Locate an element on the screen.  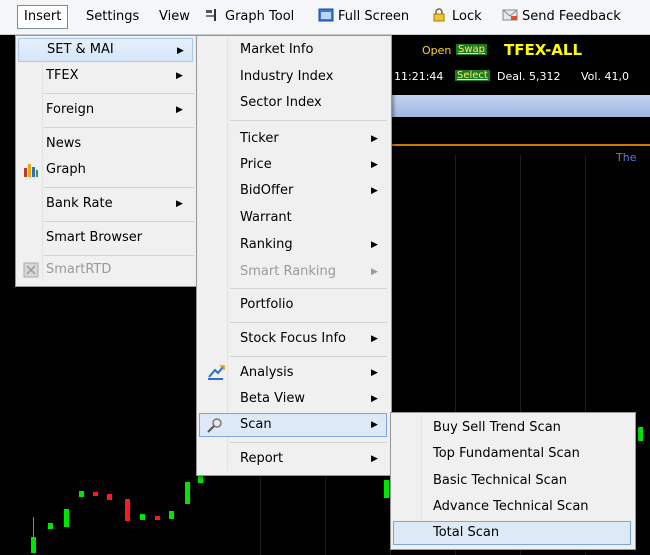
menu-item-tfex: TFEX ▶ is located at coordinates (105, 76).